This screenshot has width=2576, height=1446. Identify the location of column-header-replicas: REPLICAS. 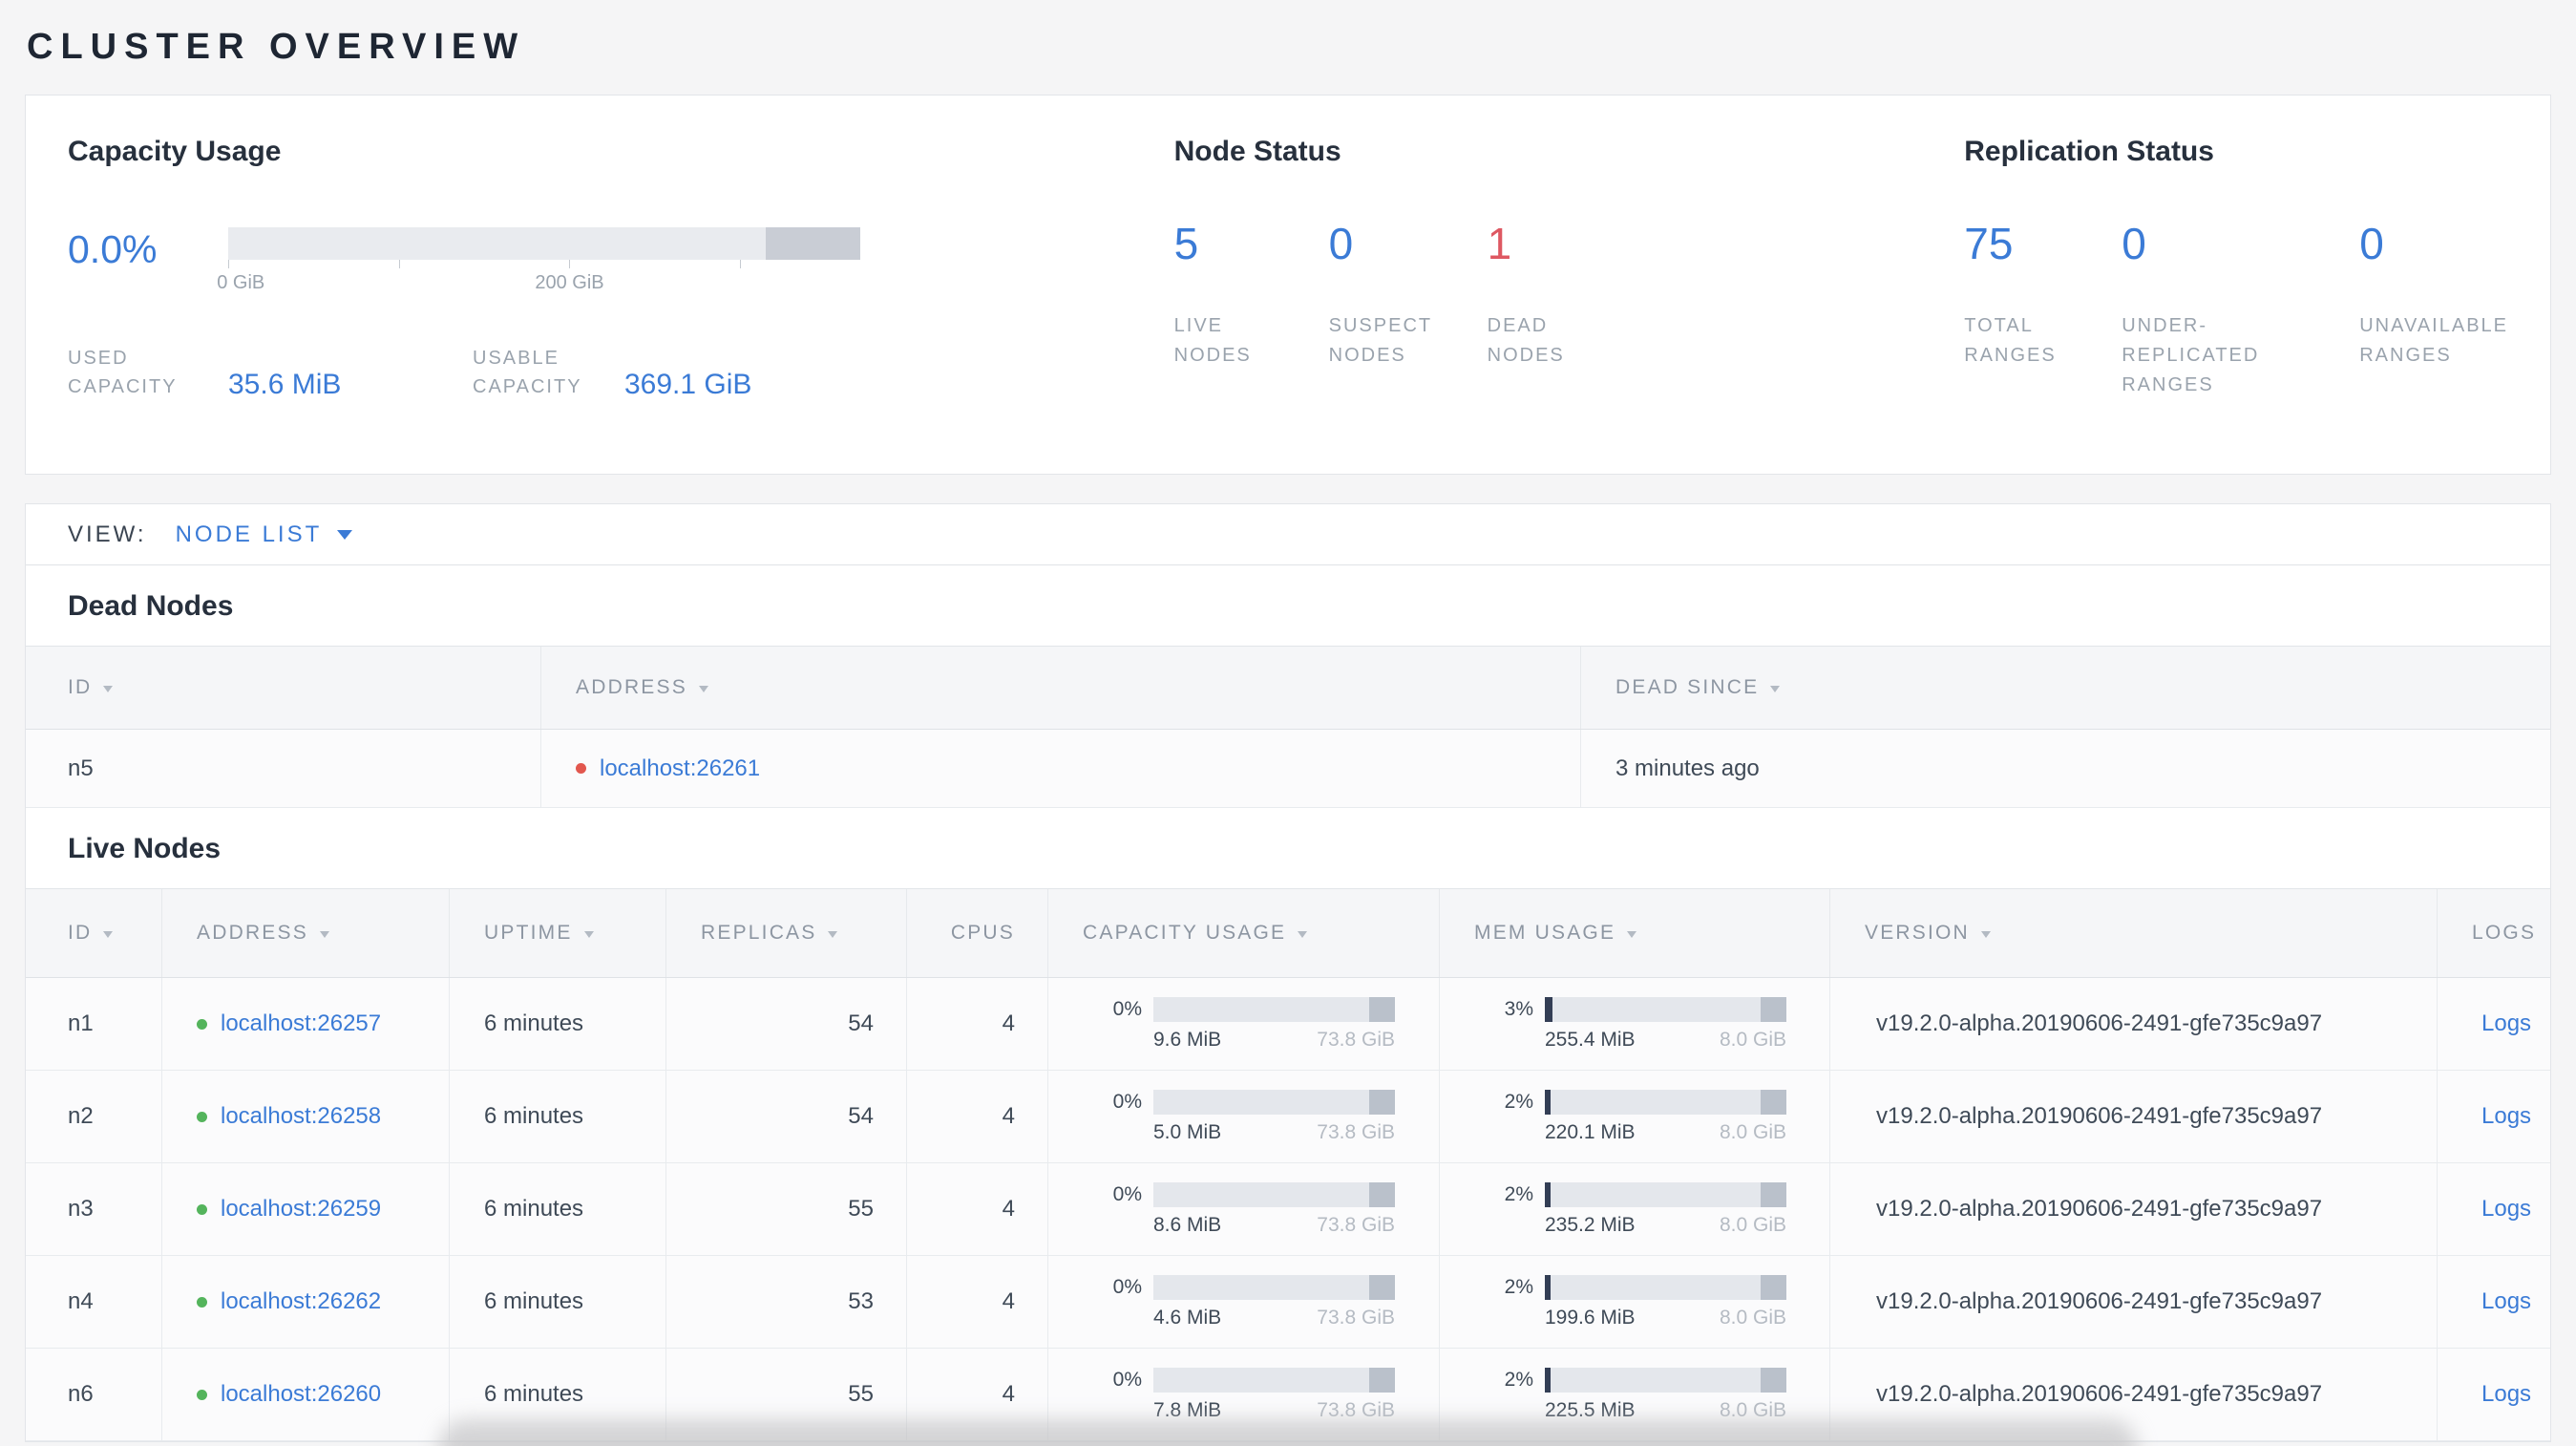
(786, 933).